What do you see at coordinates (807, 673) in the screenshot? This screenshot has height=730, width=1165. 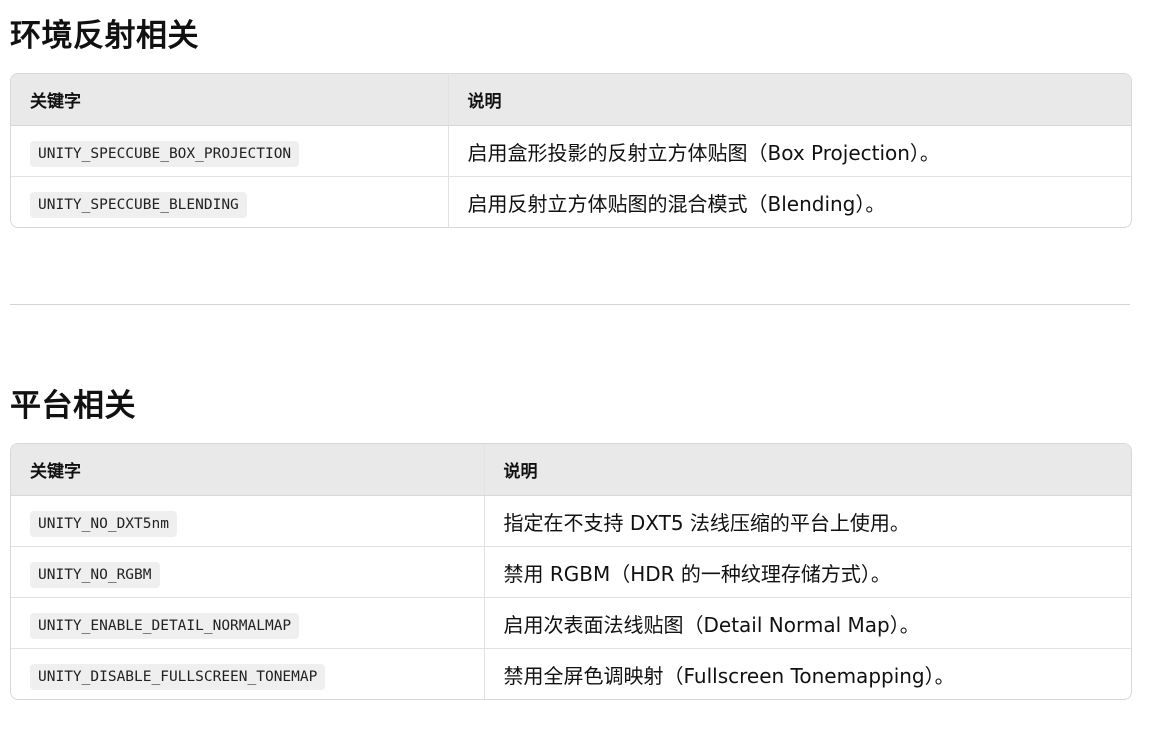 I see `description-cell: 禁用全屏色调映射（Fullscreen Tonemapping）。` at bounding box center [807, 673].